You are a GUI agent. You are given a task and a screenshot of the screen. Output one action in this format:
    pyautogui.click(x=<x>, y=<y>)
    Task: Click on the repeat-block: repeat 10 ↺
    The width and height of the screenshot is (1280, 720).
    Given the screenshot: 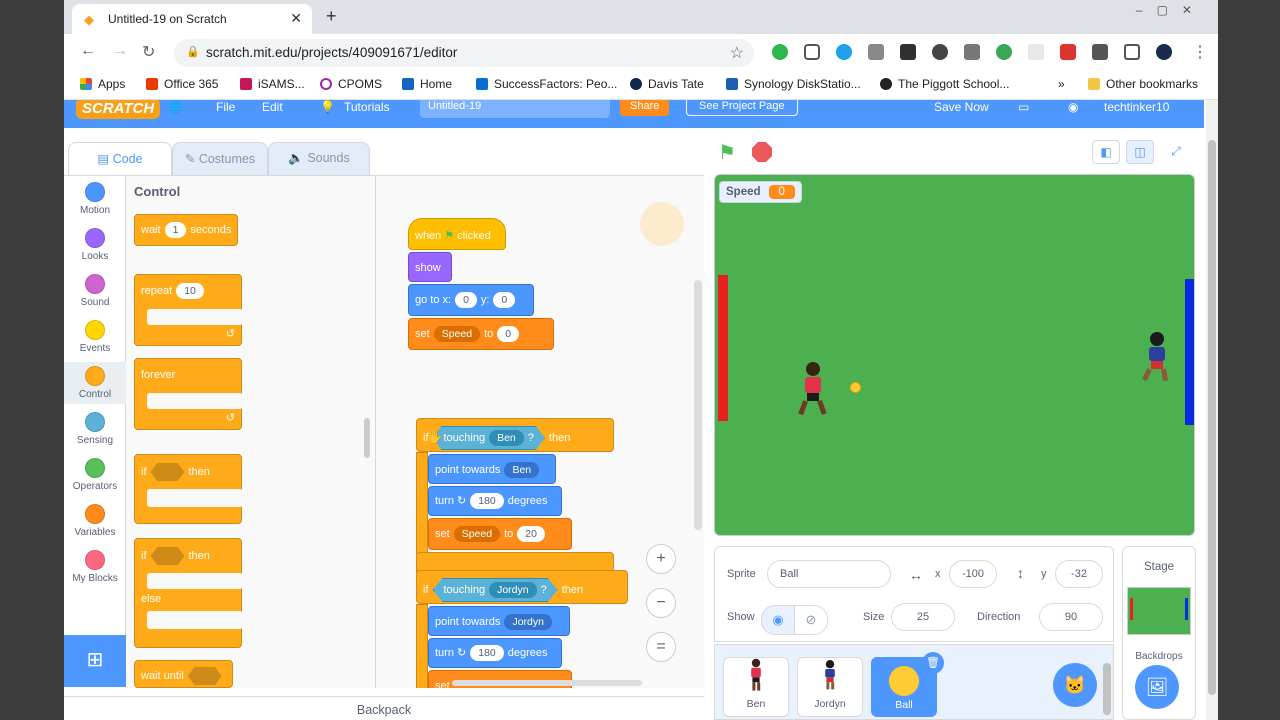 What is the action you would take?
    pyautogui.click(x=188, y=310)
    